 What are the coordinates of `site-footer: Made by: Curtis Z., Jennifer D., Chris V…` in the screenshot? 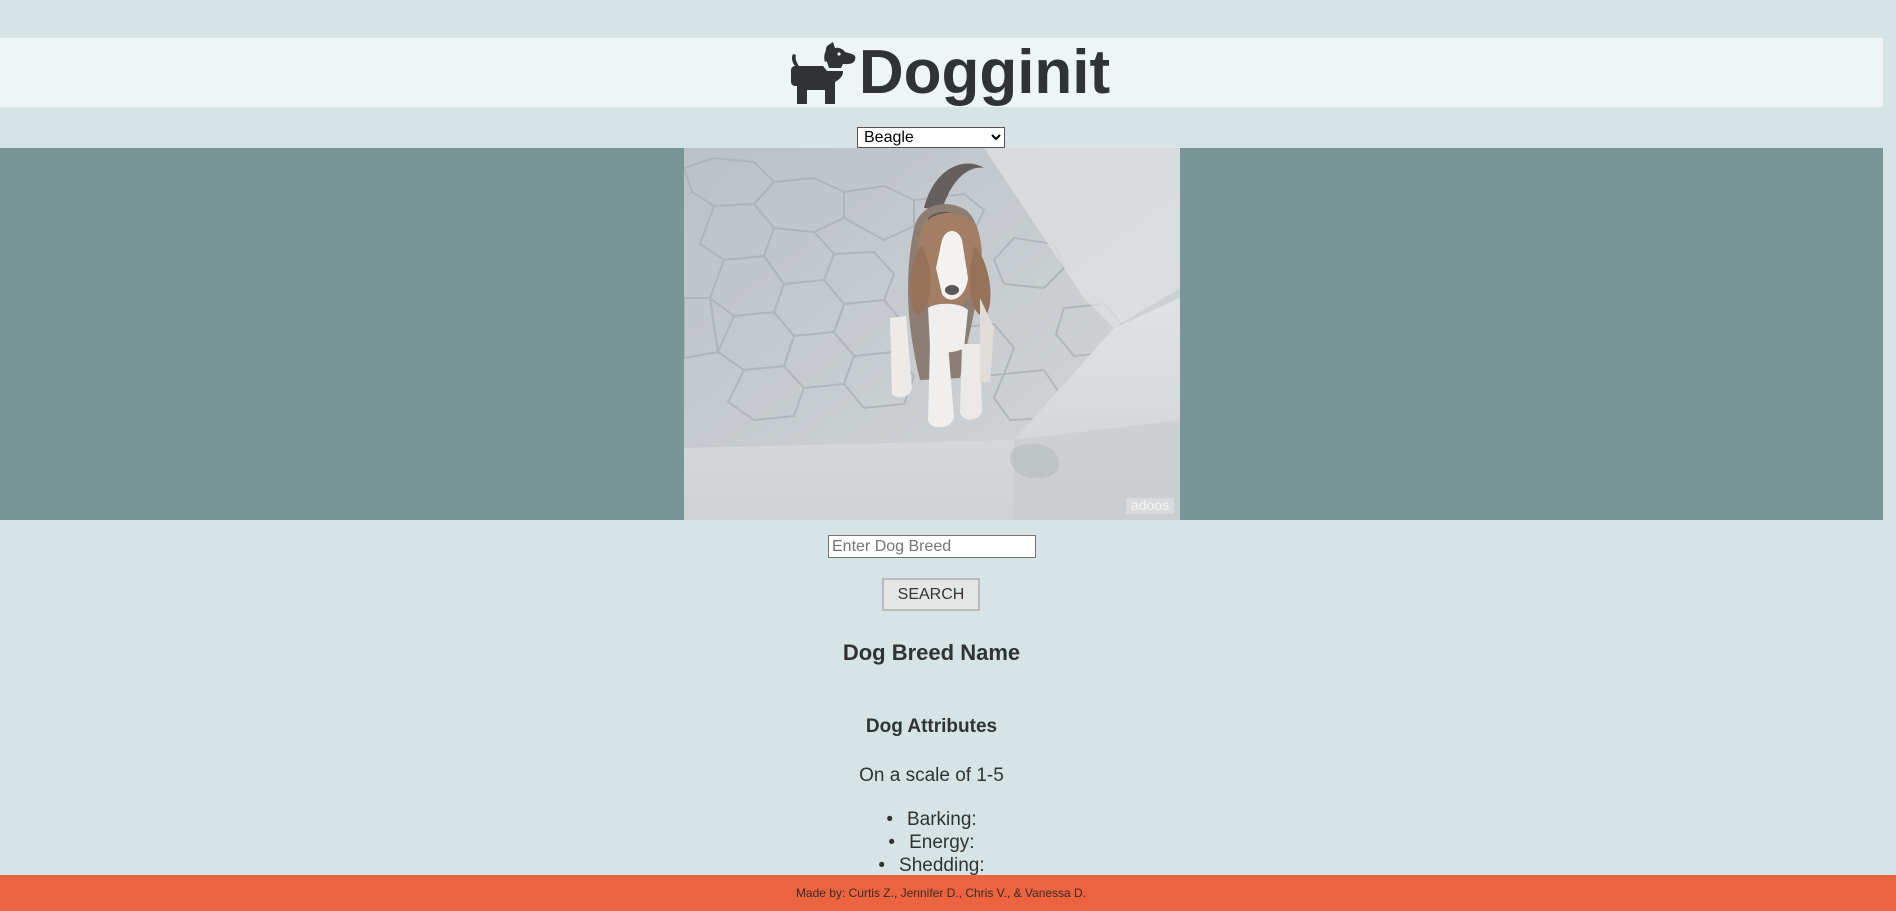 It's located at (948, 893).